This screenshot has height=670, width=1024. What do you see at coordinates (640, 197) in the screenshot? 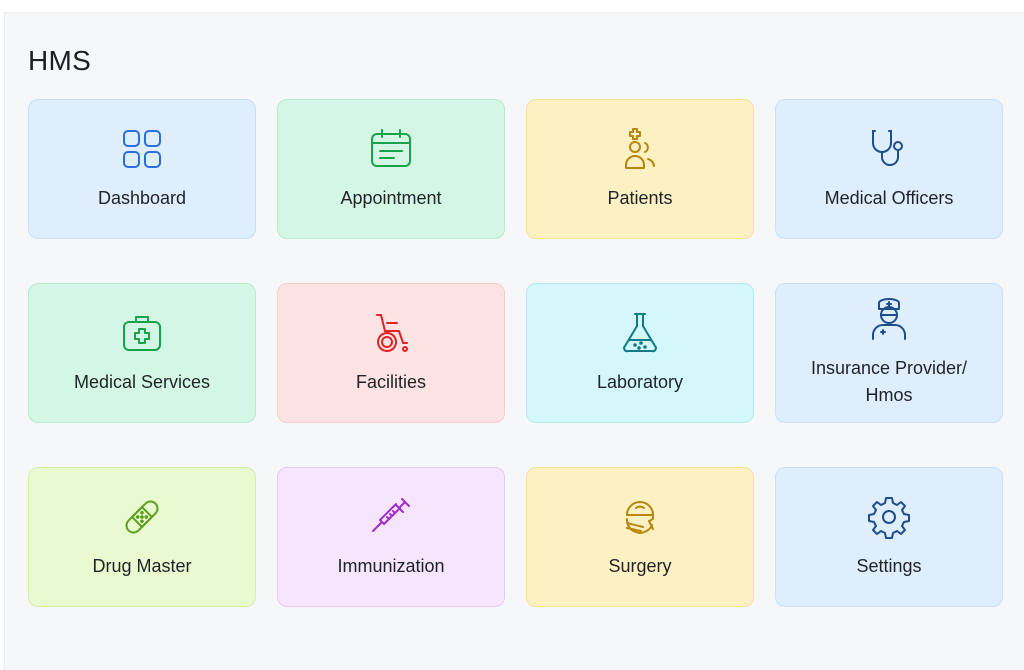
I see `tile-label: Patients` at bounding box center [640, 197].